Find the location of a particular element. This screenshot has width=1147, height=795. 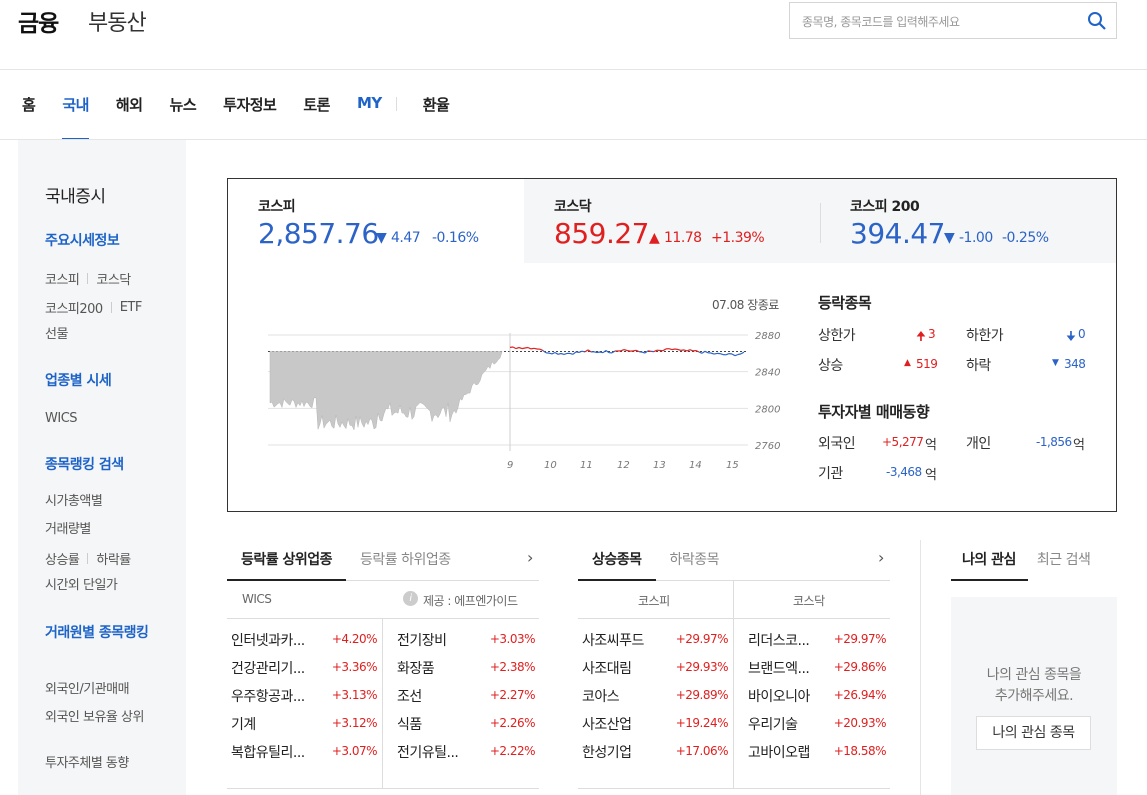

sidebar-item-losers: 하락률 is located at coordinates (113, 558).